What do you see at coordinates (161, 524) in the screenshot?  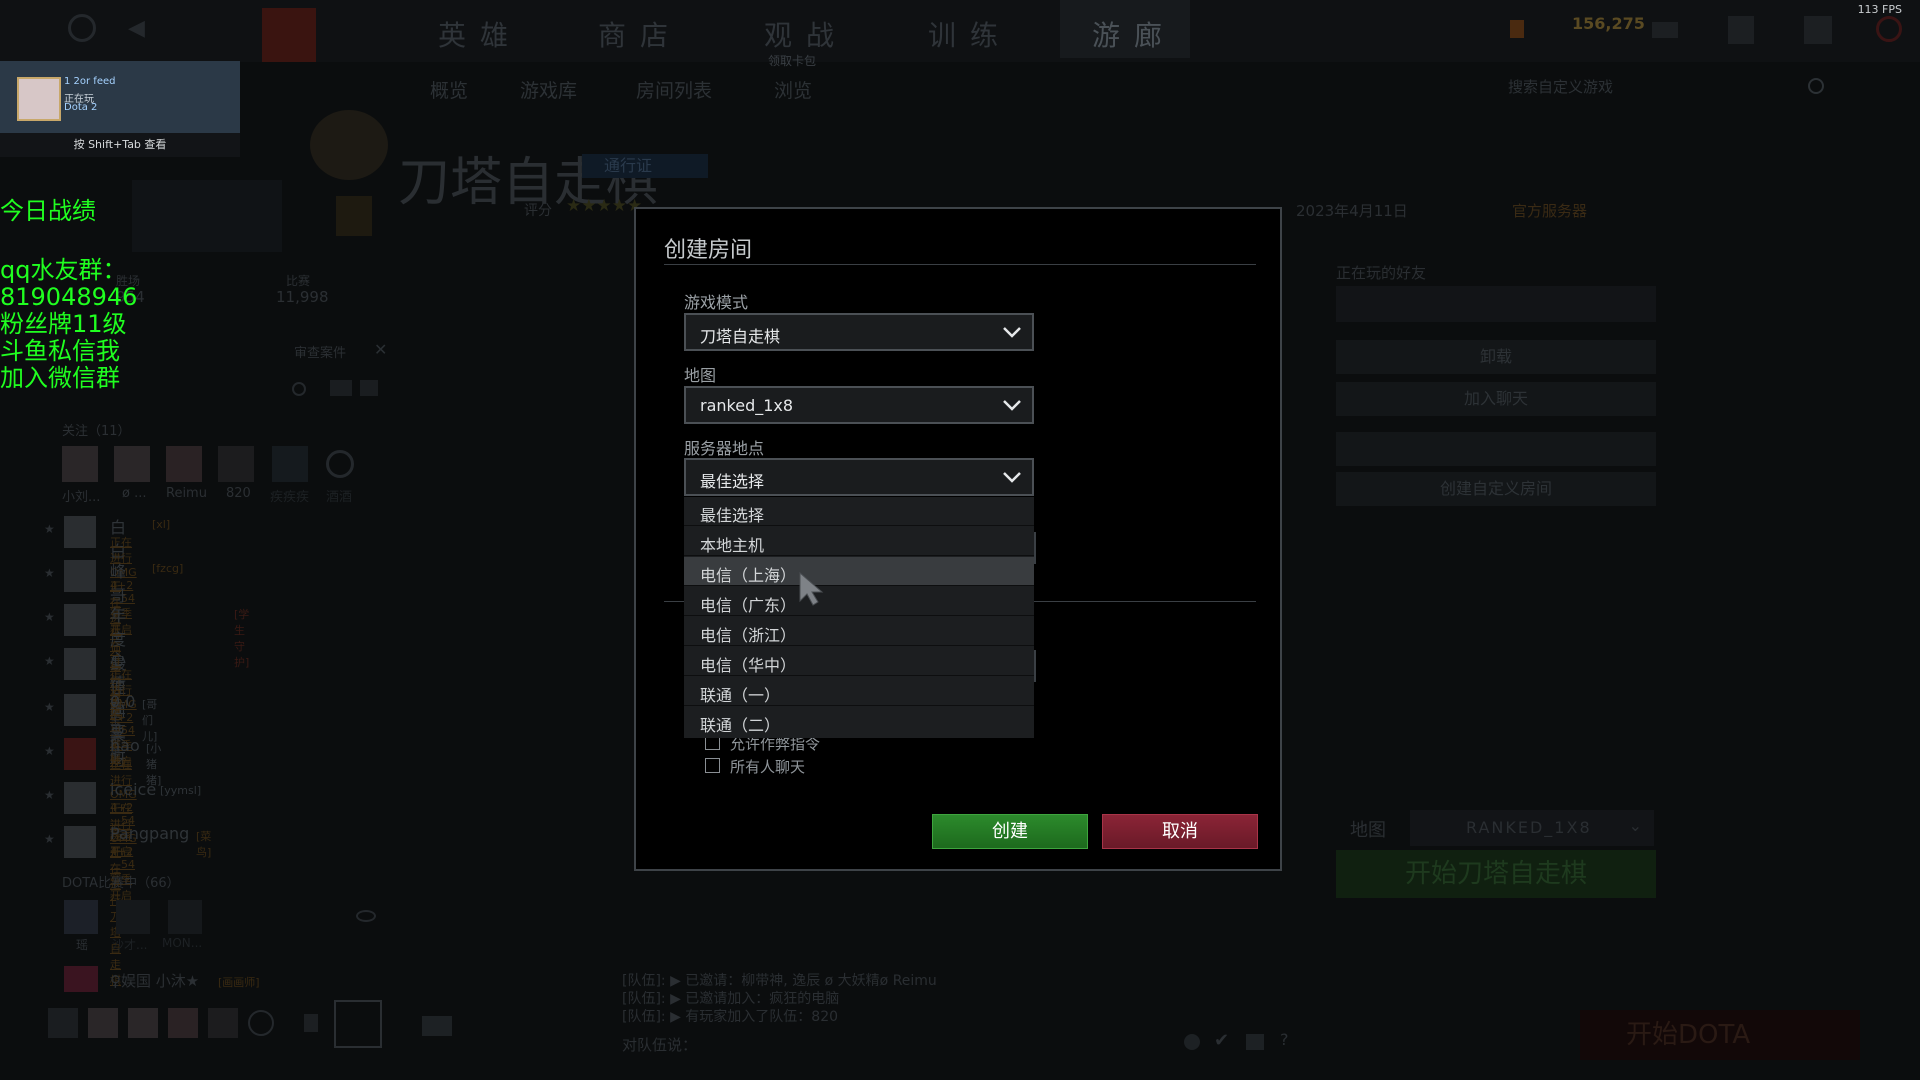 I see `friend-tag: [xl]` at bounding box center [161, 524].